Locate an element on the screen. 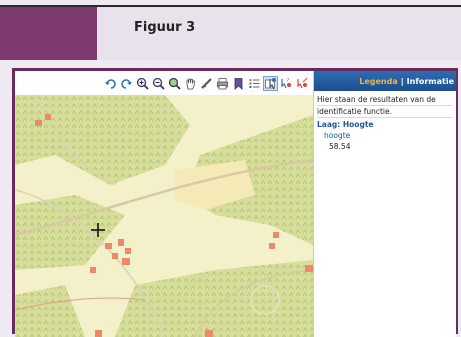 This screenshot has height=337, width=461. identify-icon is located at coordinates (270, 83).